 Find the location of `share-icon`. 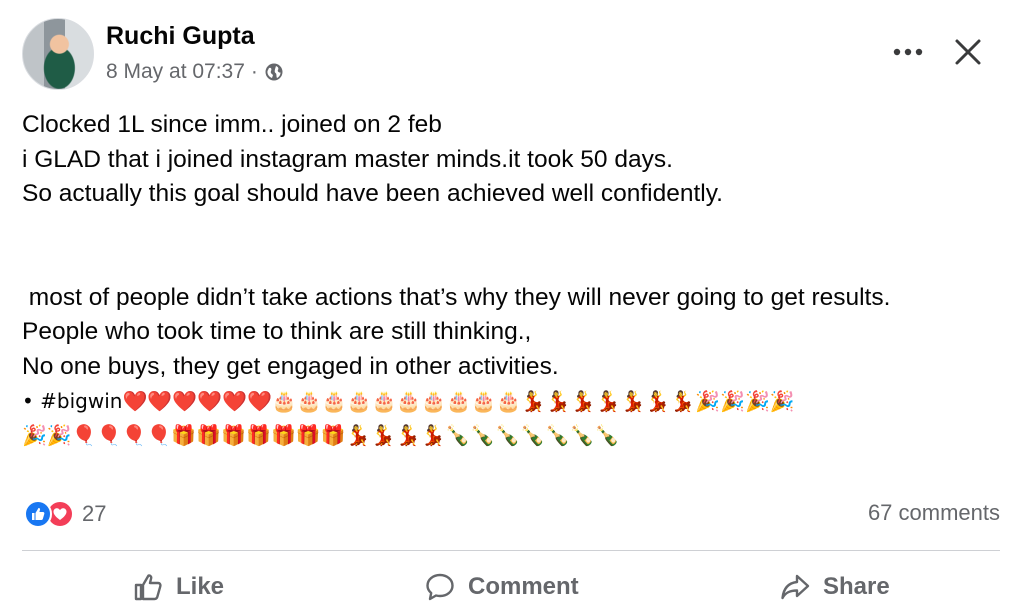

share-icon is located at coordinates (795, 587).